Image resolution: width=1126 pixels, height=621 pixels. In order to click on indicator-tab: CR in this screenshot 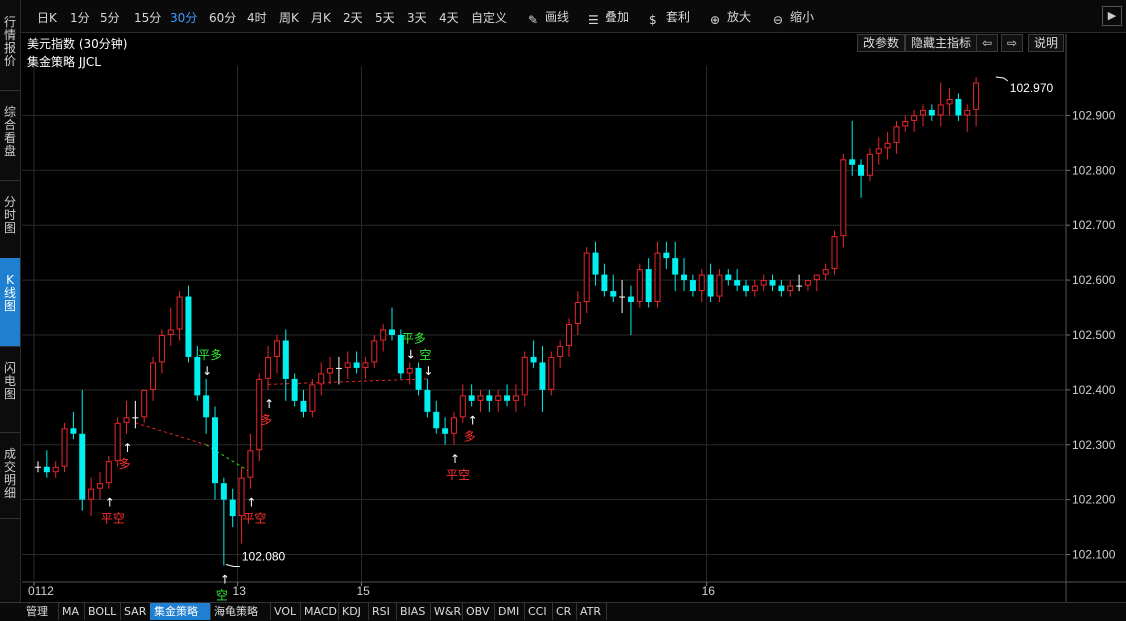, I will do `click(564, 611)`.